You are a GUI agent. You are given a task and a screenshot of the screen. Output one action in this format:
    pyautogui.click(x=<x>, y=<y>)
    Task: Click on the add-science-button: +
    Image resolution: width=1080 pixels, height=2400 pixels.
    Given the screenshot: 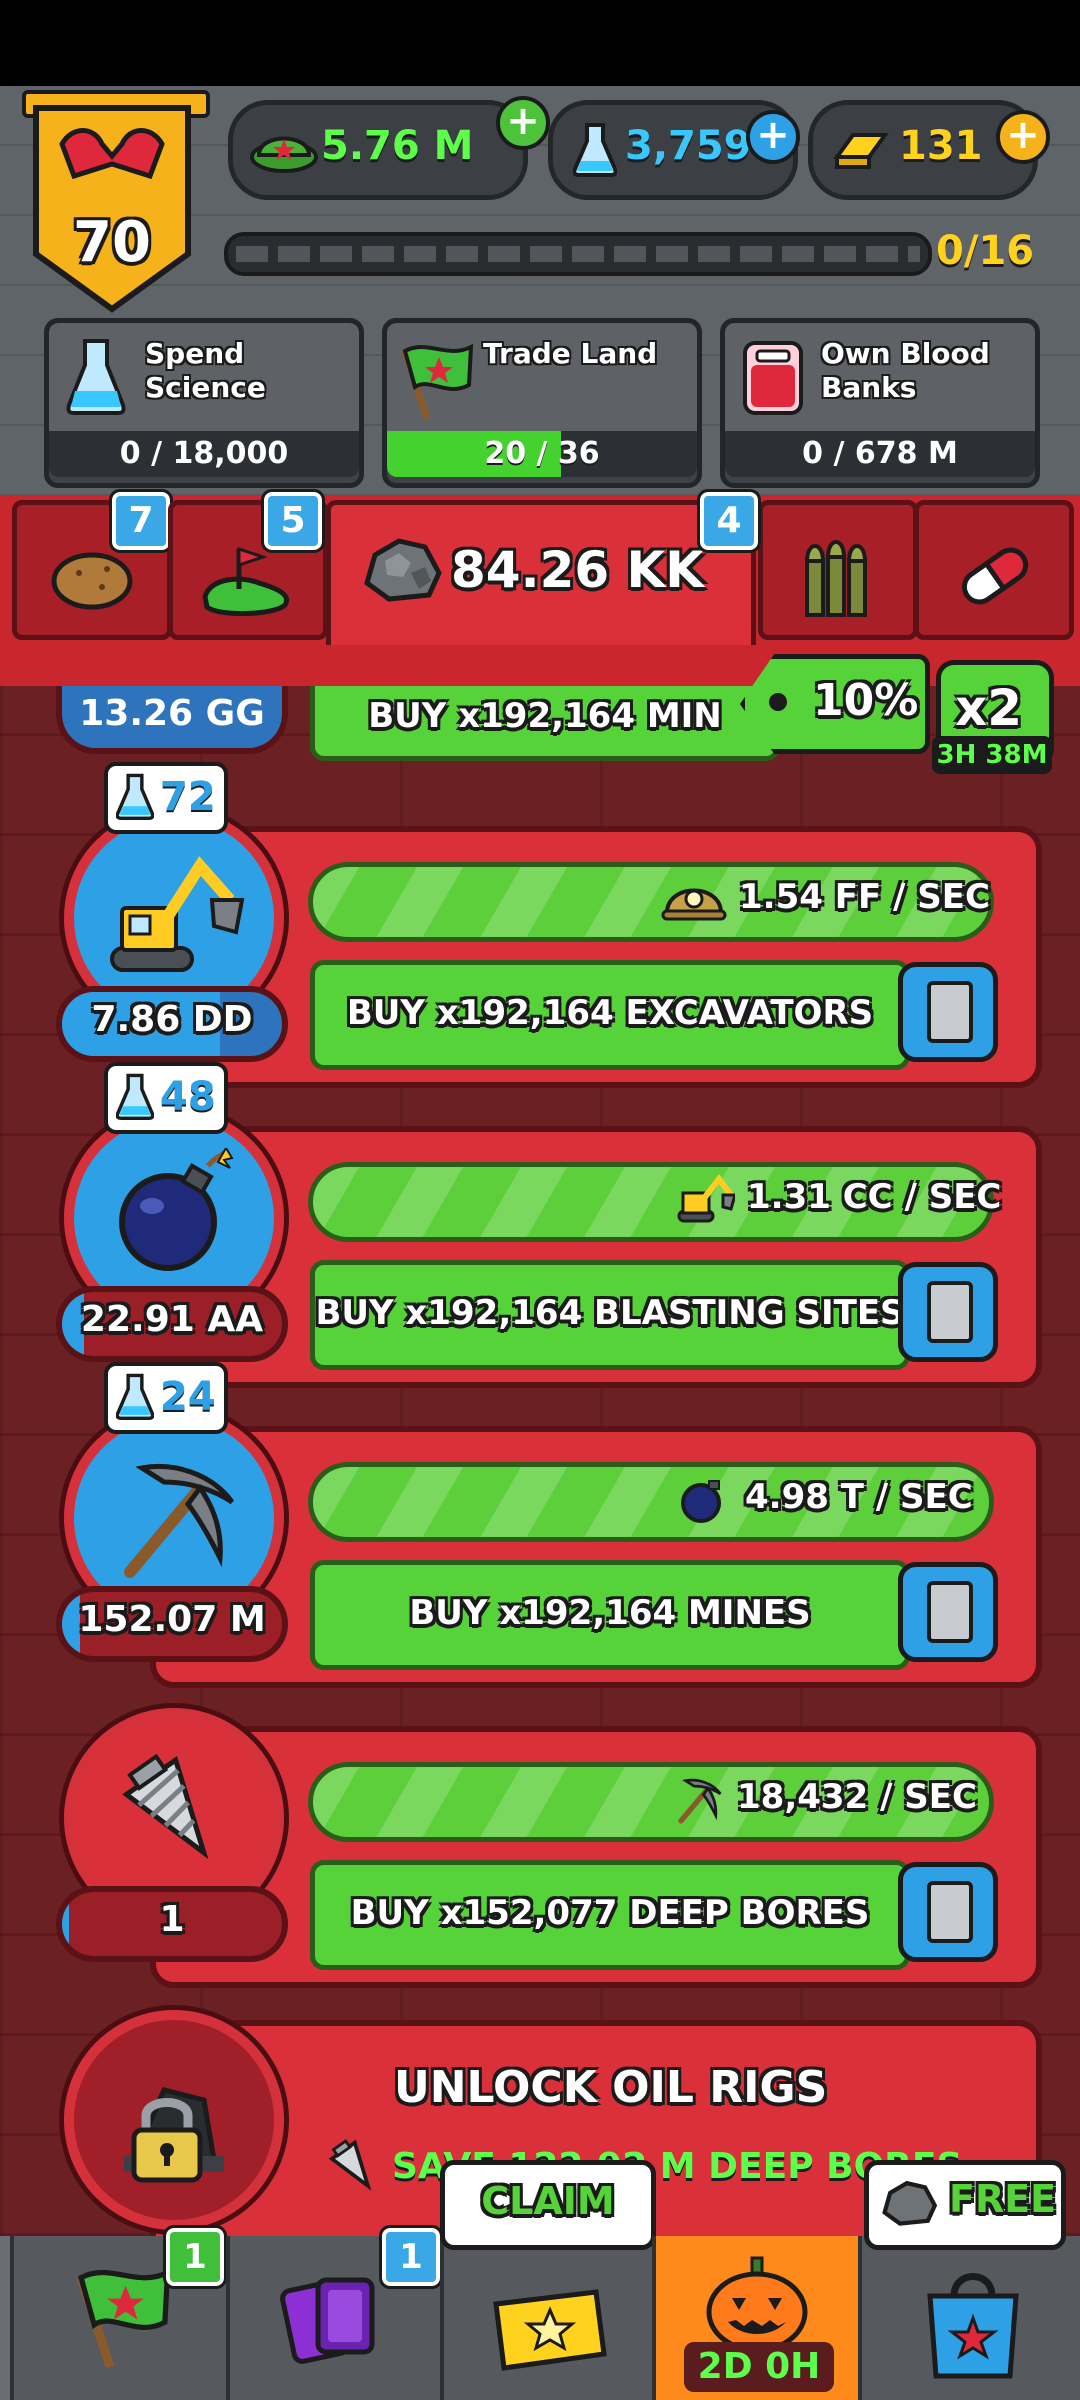 What is the action you would take?
    pyautogui.click(x=773, y=137)
    